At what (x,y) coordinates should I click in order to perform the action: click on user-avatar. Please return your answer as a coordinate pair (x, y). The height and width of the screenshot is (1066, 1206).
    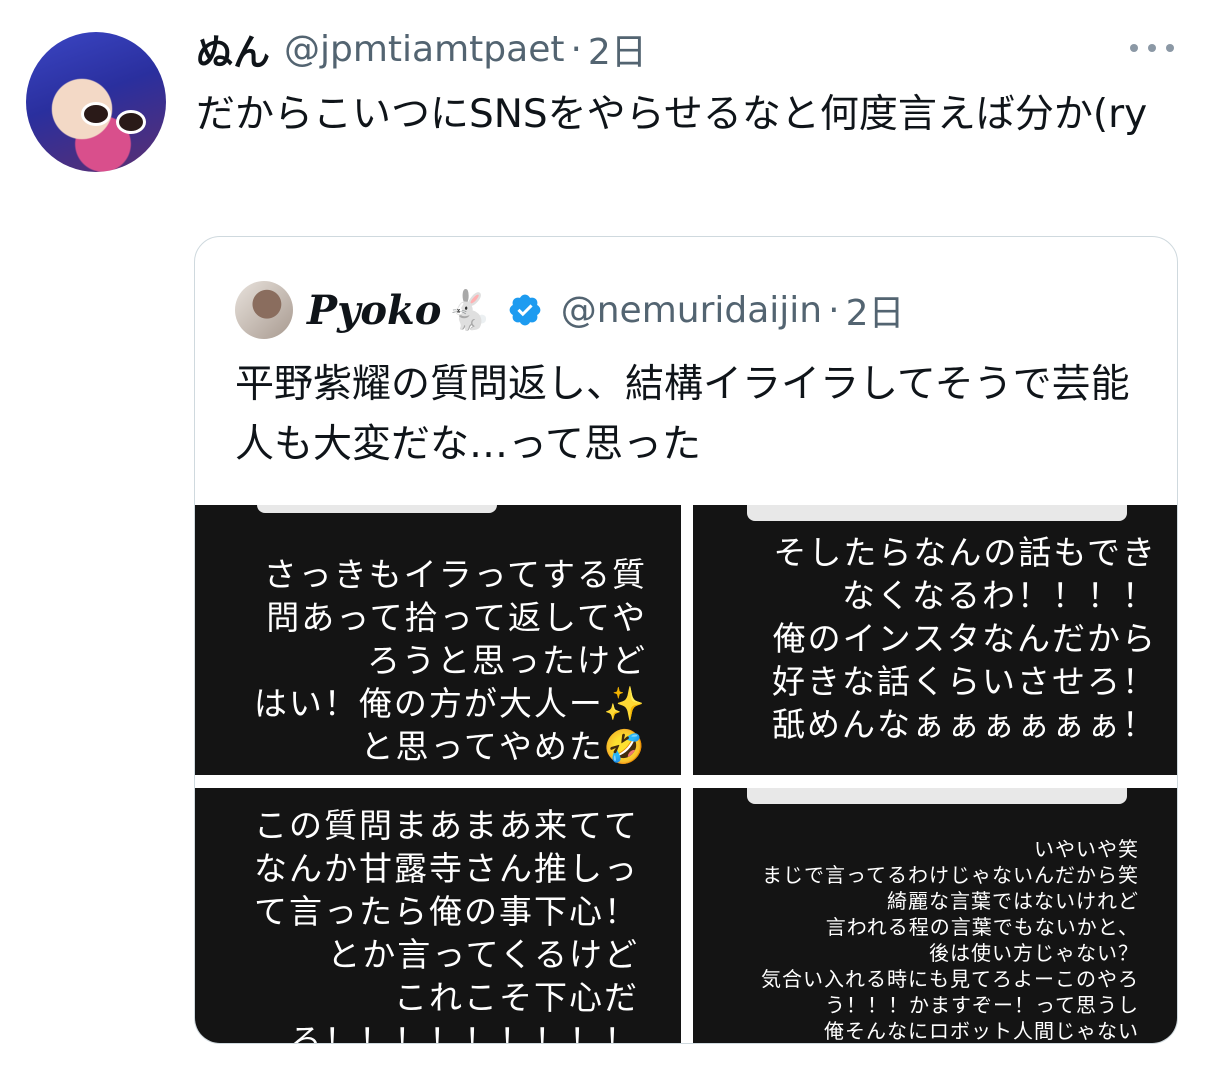
    Looking at the image, I should click on (96, 102).